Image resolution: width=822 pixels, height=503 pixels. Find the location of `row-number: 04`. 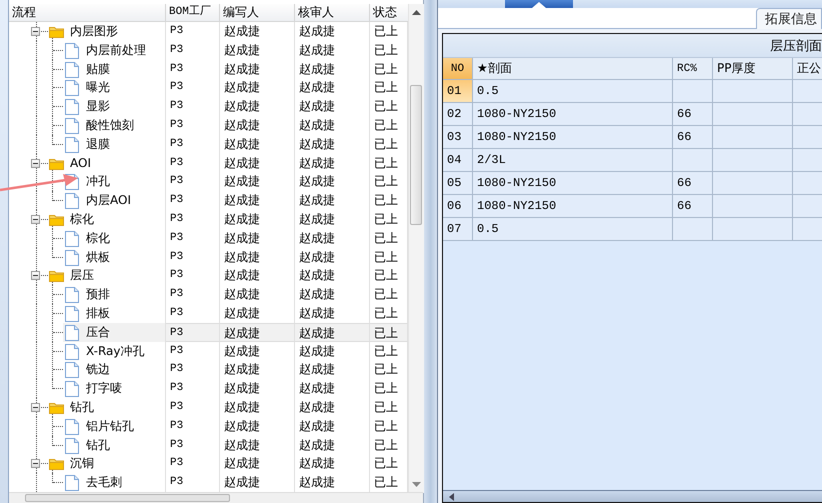

row-number: 04 is located at coordinates (458, 160).